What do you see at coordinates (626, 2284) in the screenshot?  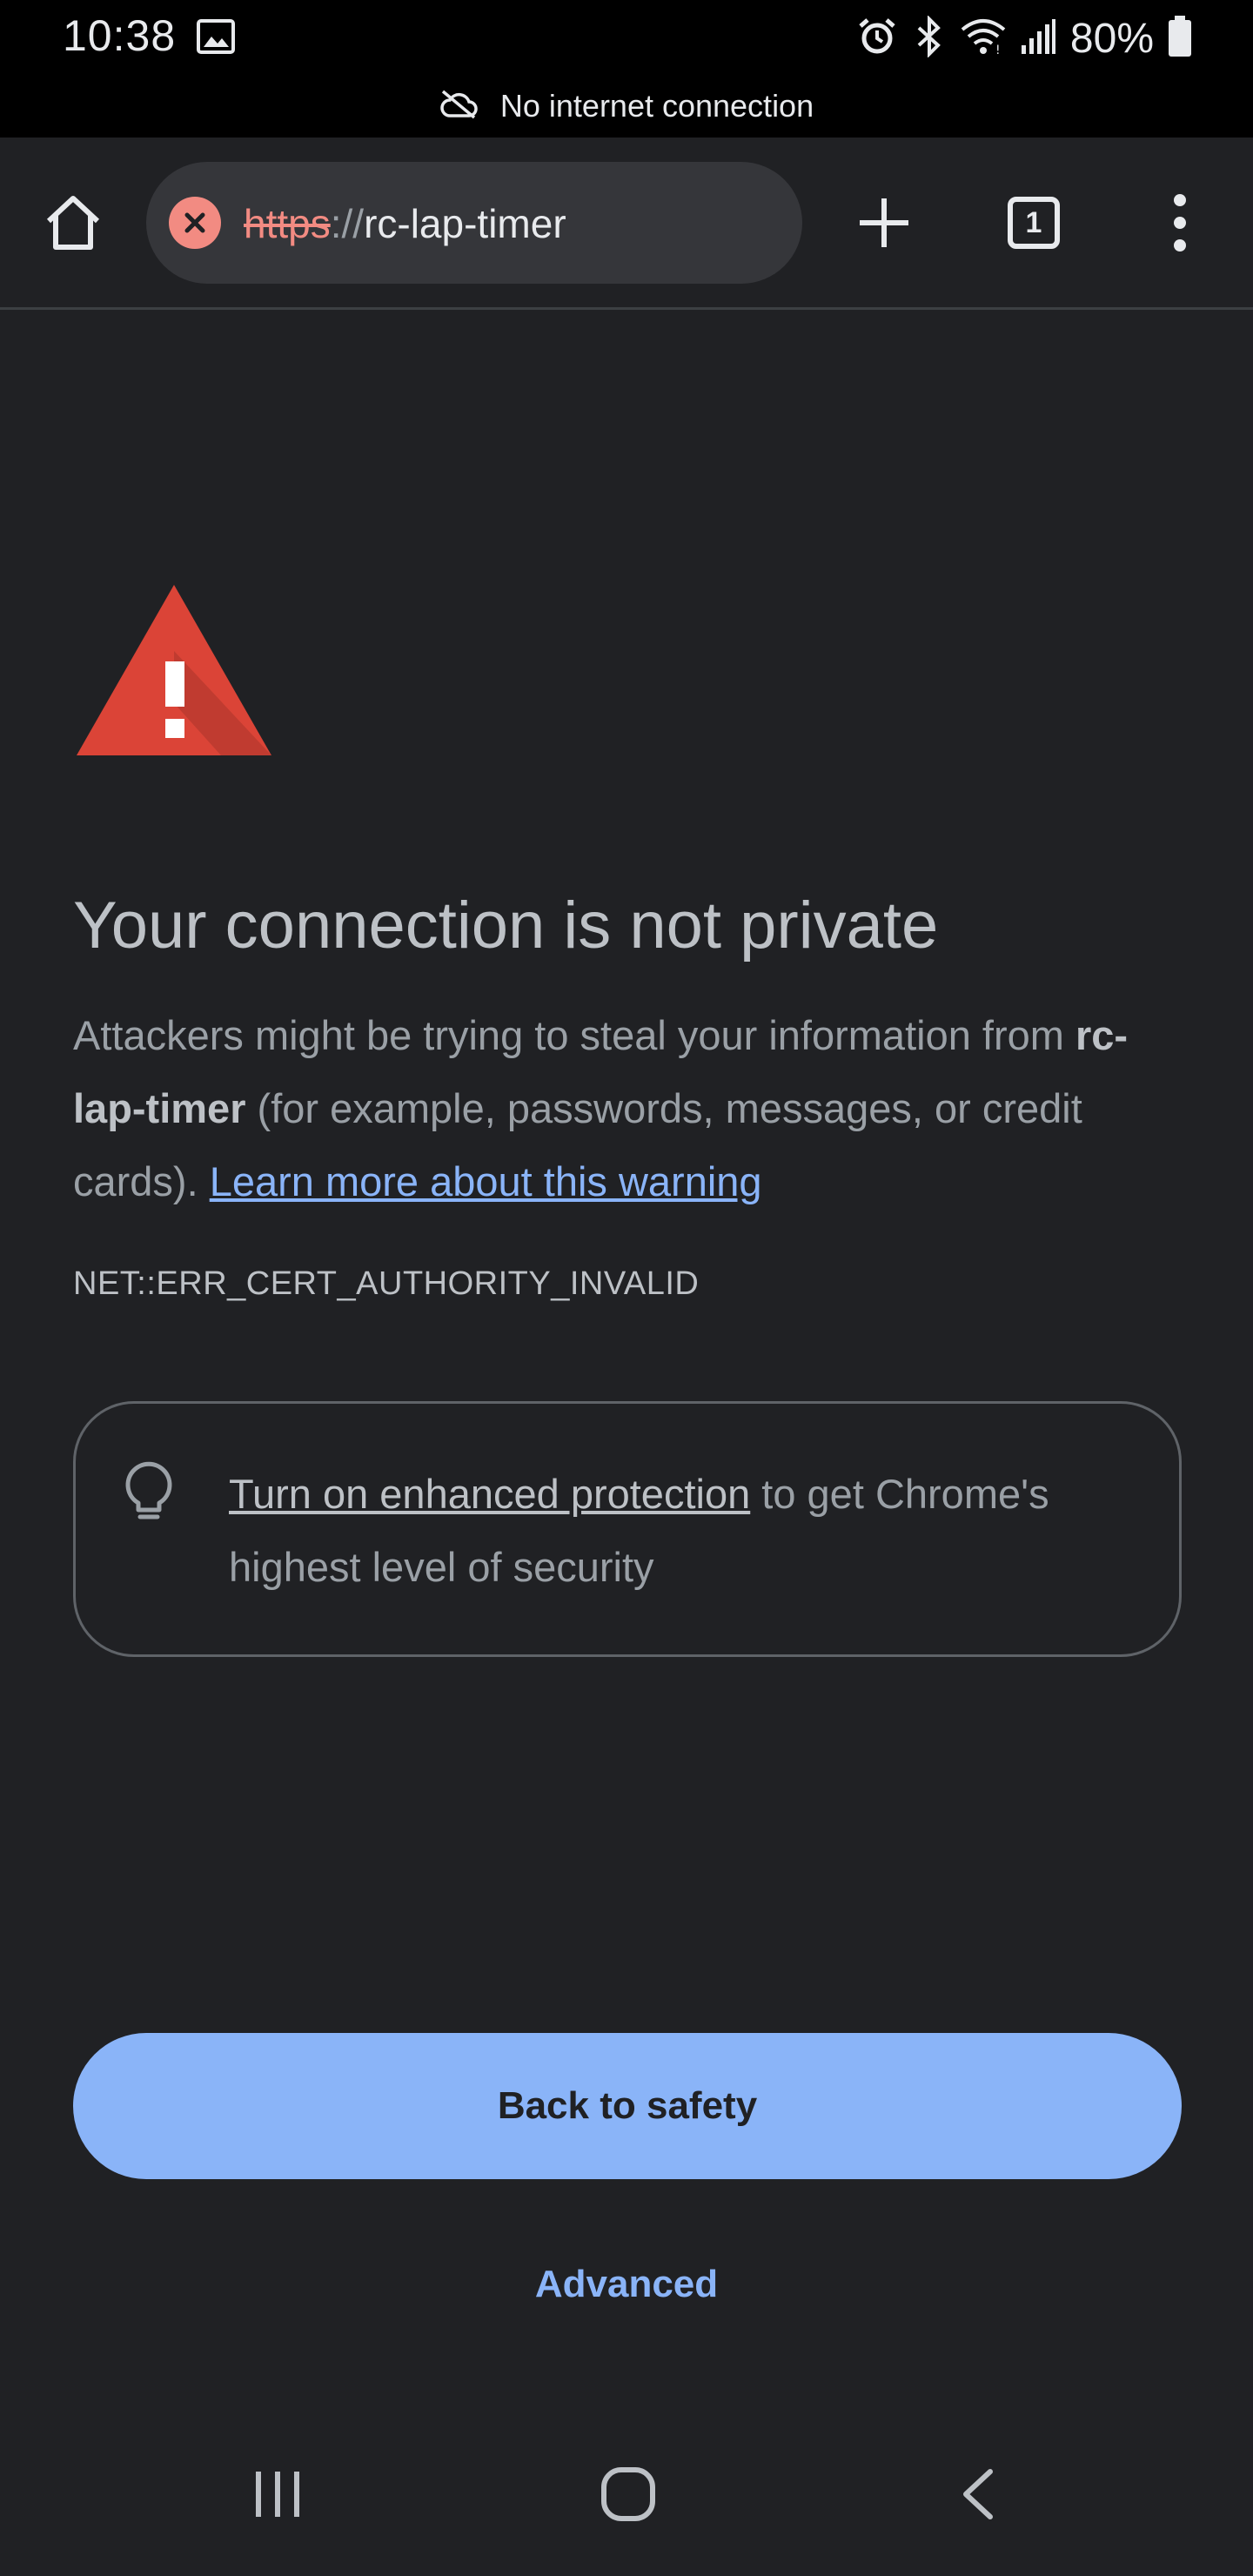 I see `advanced-link: Advanced` at bounding box center [626, 2284].